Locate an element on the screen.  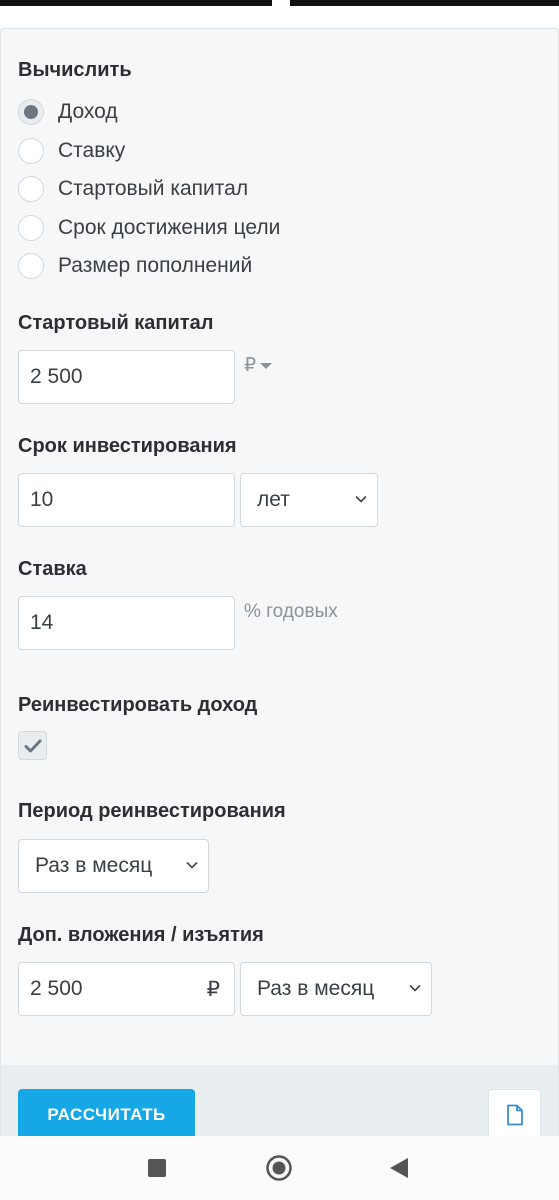
top-divider-left is located at coordinates (136, 3).